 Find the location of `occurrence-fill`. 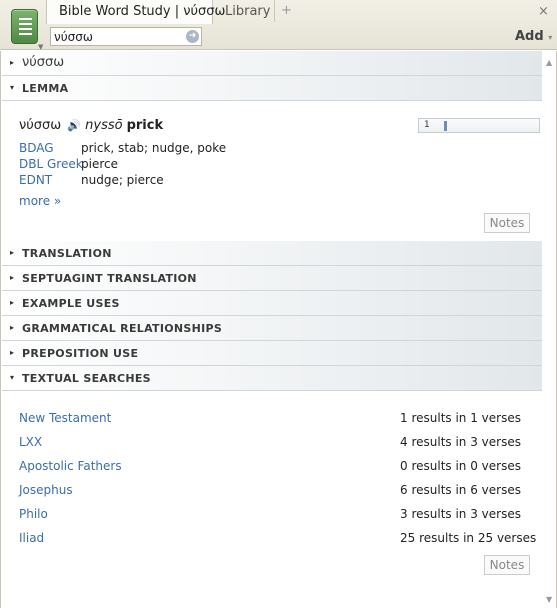

occurrence-fill is located at coordinates (445, 126).